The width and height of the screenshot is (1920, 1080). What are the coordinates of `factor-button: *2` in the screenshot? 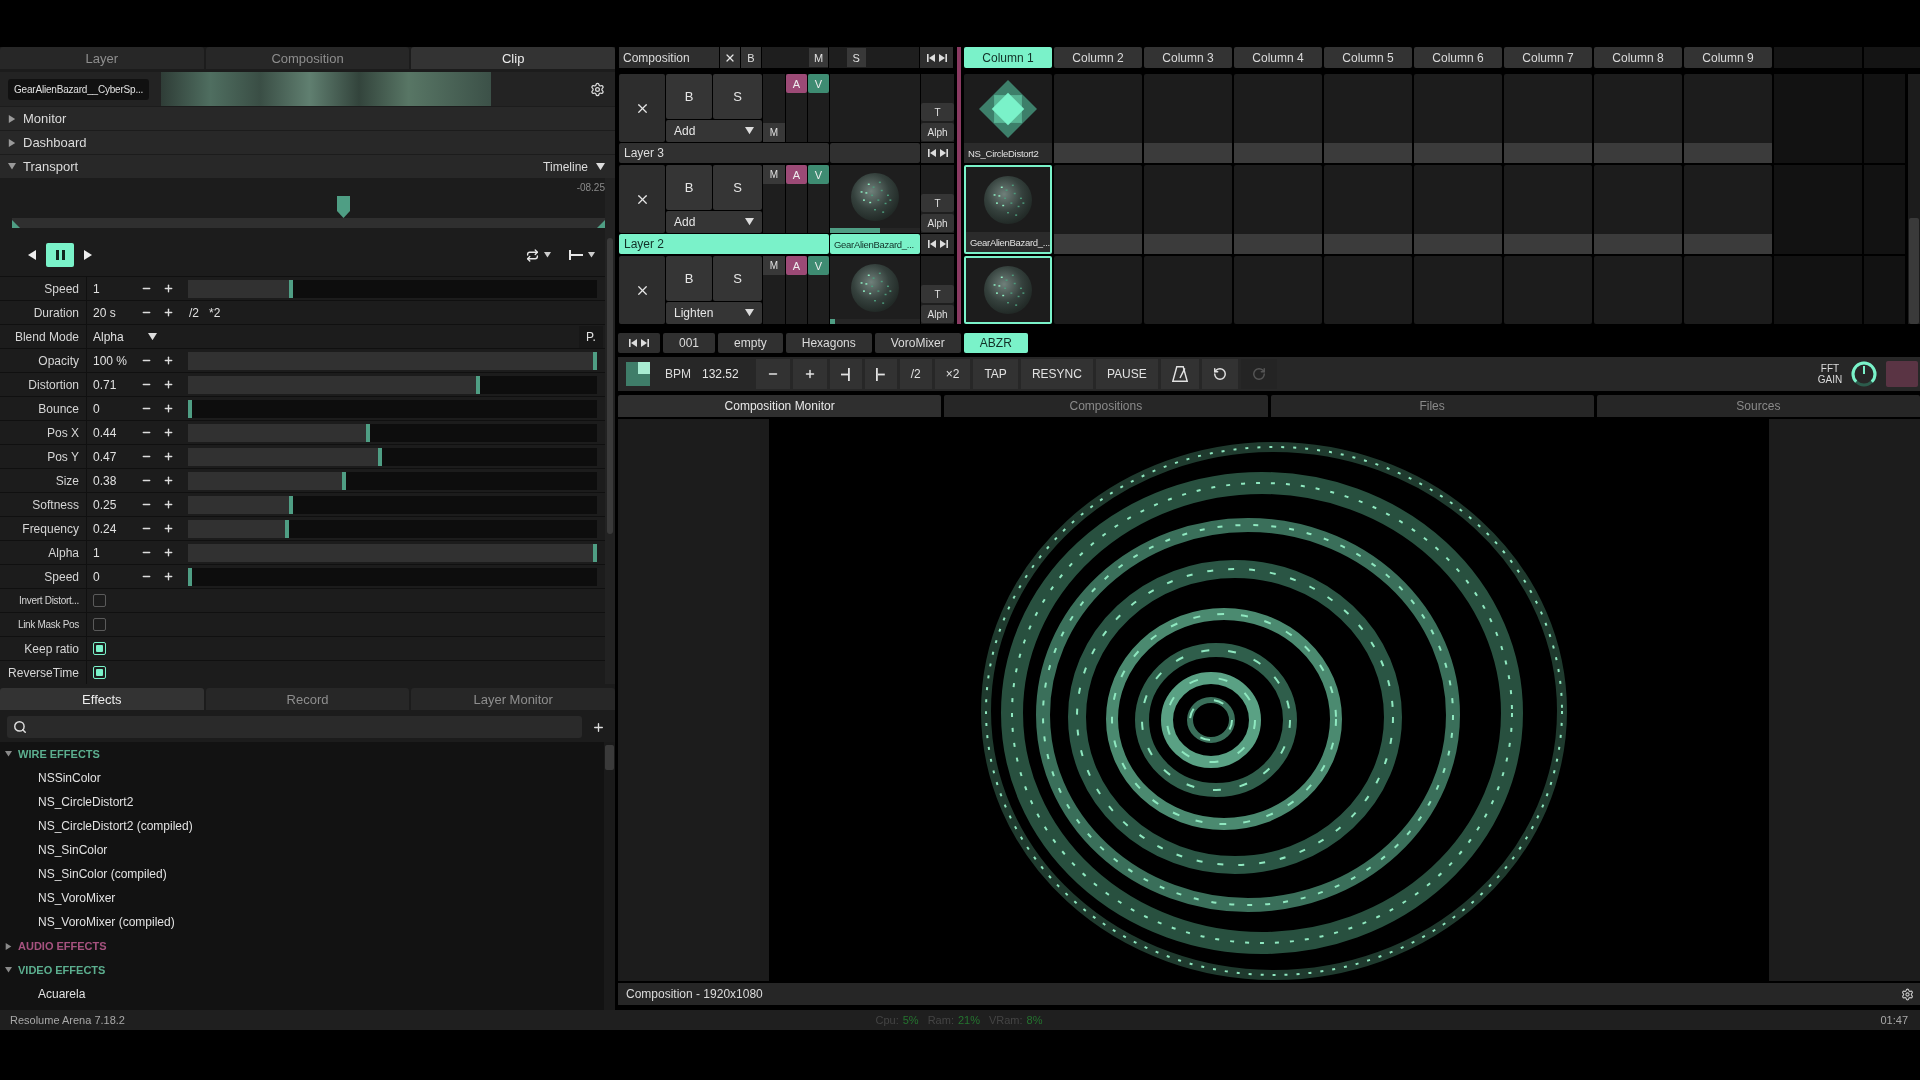 It's located at (215, 312).